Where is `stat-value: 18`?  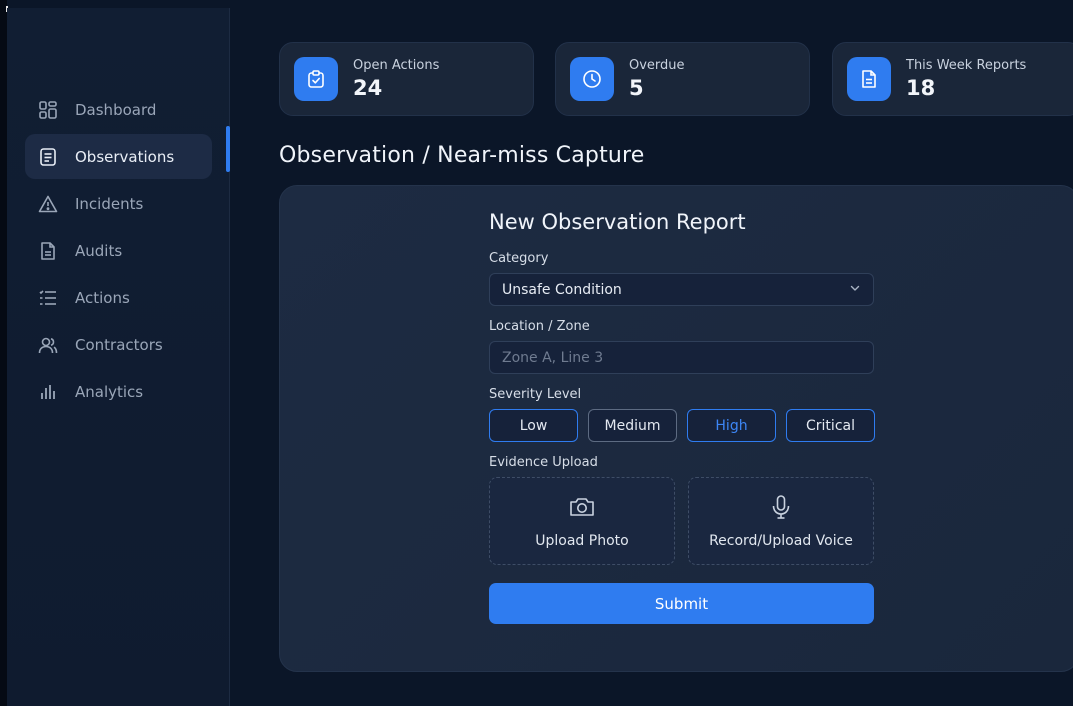
stat-value: 18 is located at coordinates (921, 88).